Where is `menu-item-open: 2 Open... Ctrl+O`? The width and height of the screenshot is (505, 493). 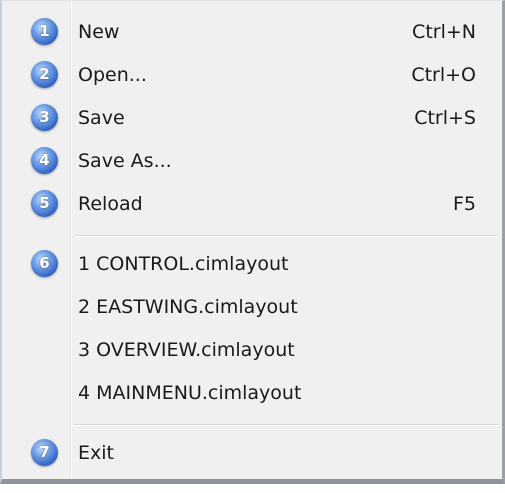 menu-item-open: 2 Open... Ctrl+O is located at coordinates (252, 75).